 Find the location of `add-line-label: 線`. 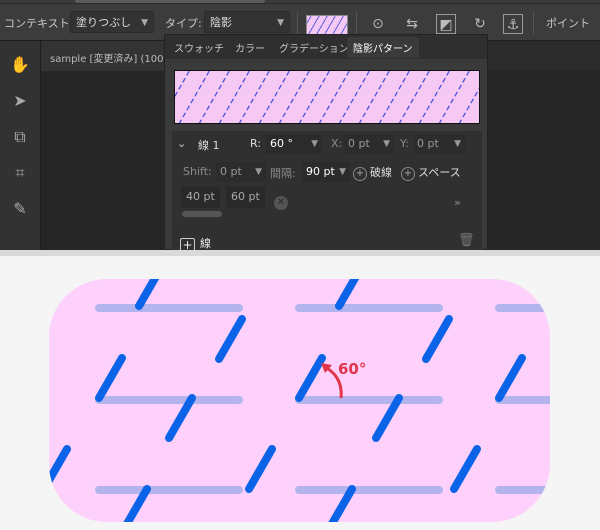

add-line-label: 線 is located at coordinates (205, 243).